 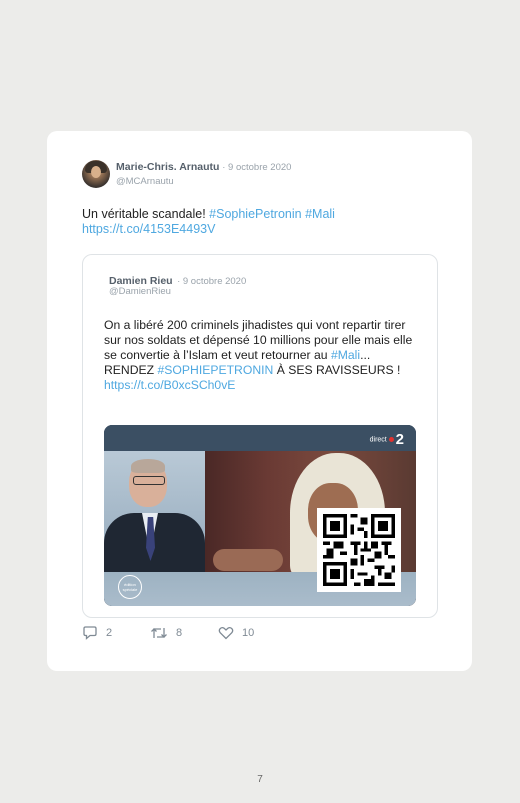 I want to click on retweet-action: 8, so click(x=166, y=633).